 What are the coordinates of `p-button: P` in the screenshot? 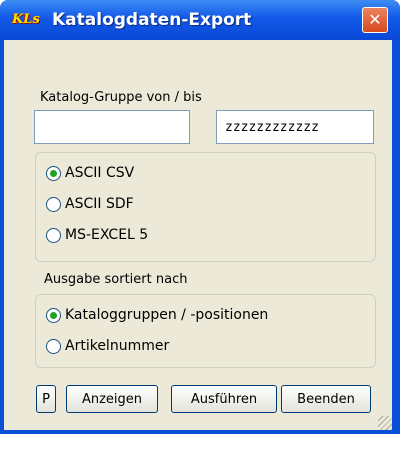 It's located at (46, 399).